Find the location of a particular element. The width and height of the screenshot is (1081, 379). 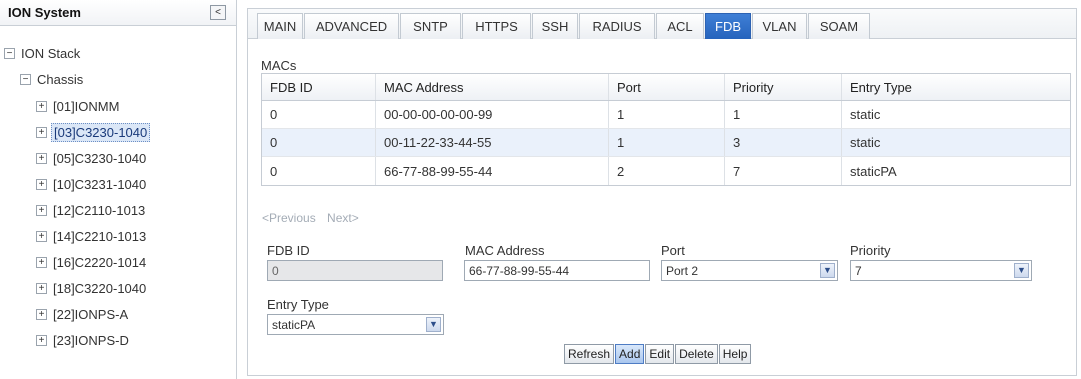

tab-ssh: SSH is located at coordinates (555, 26).